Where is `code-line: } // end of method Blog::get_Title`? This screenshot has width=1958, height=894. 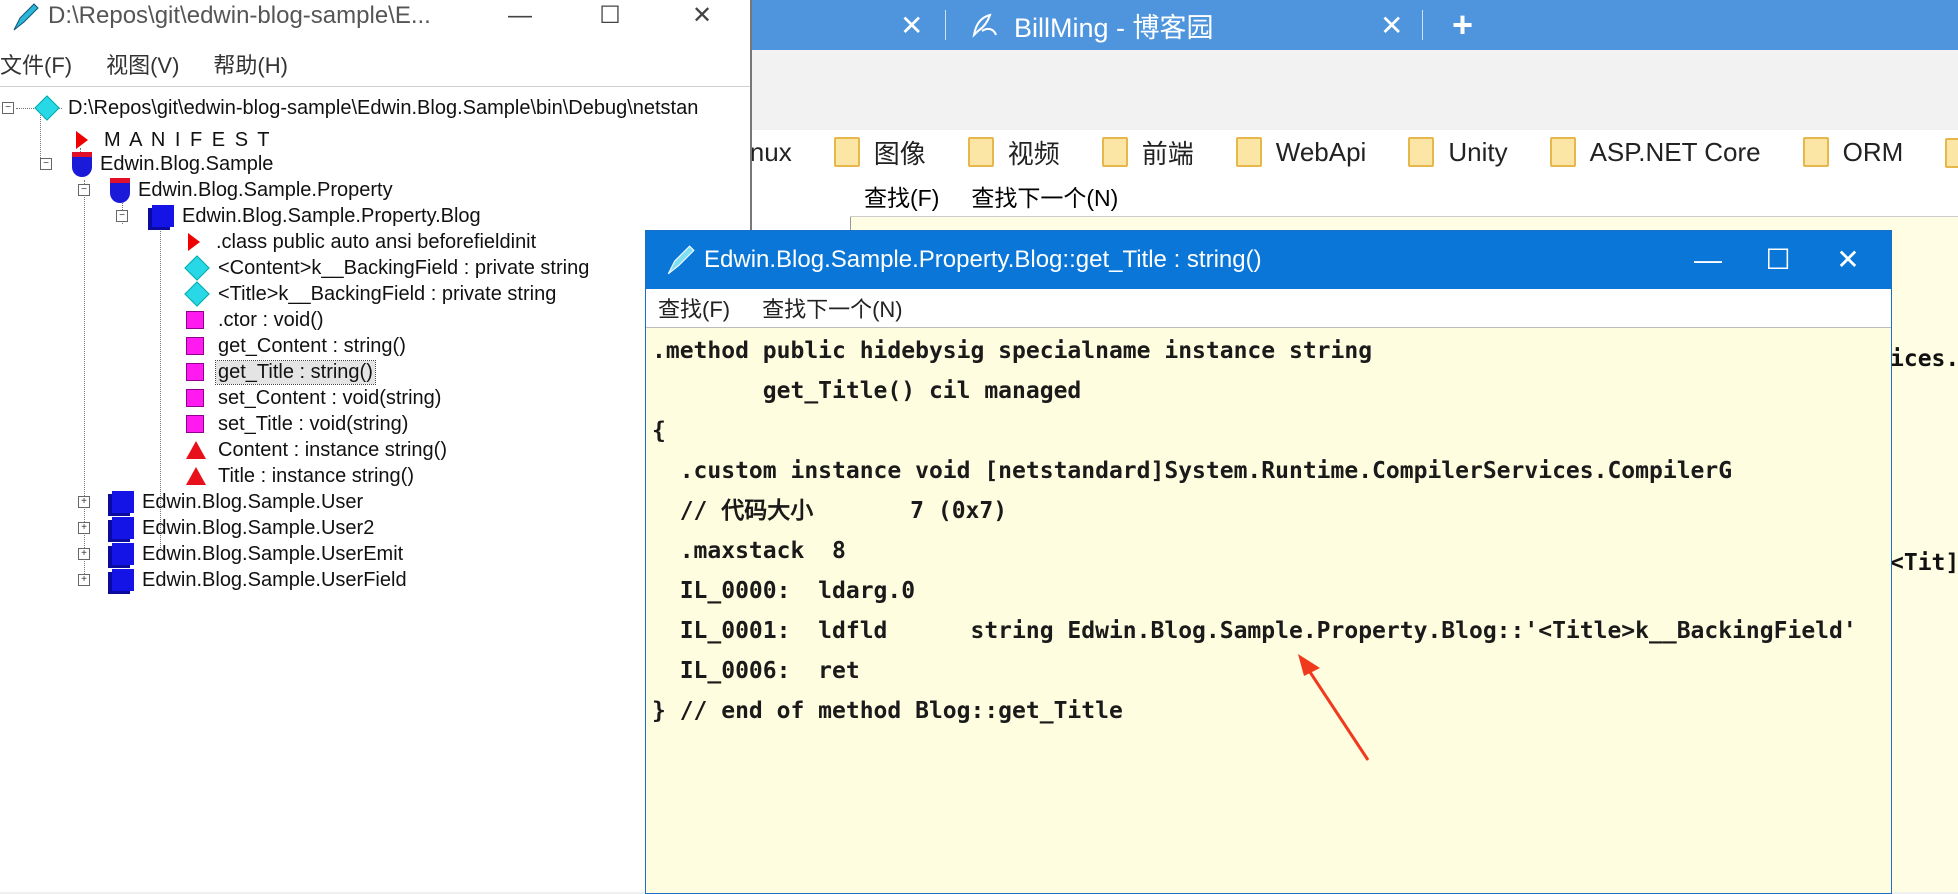
code-line: } // end of method Blog::get_Title is located at coordinates (887, 711).